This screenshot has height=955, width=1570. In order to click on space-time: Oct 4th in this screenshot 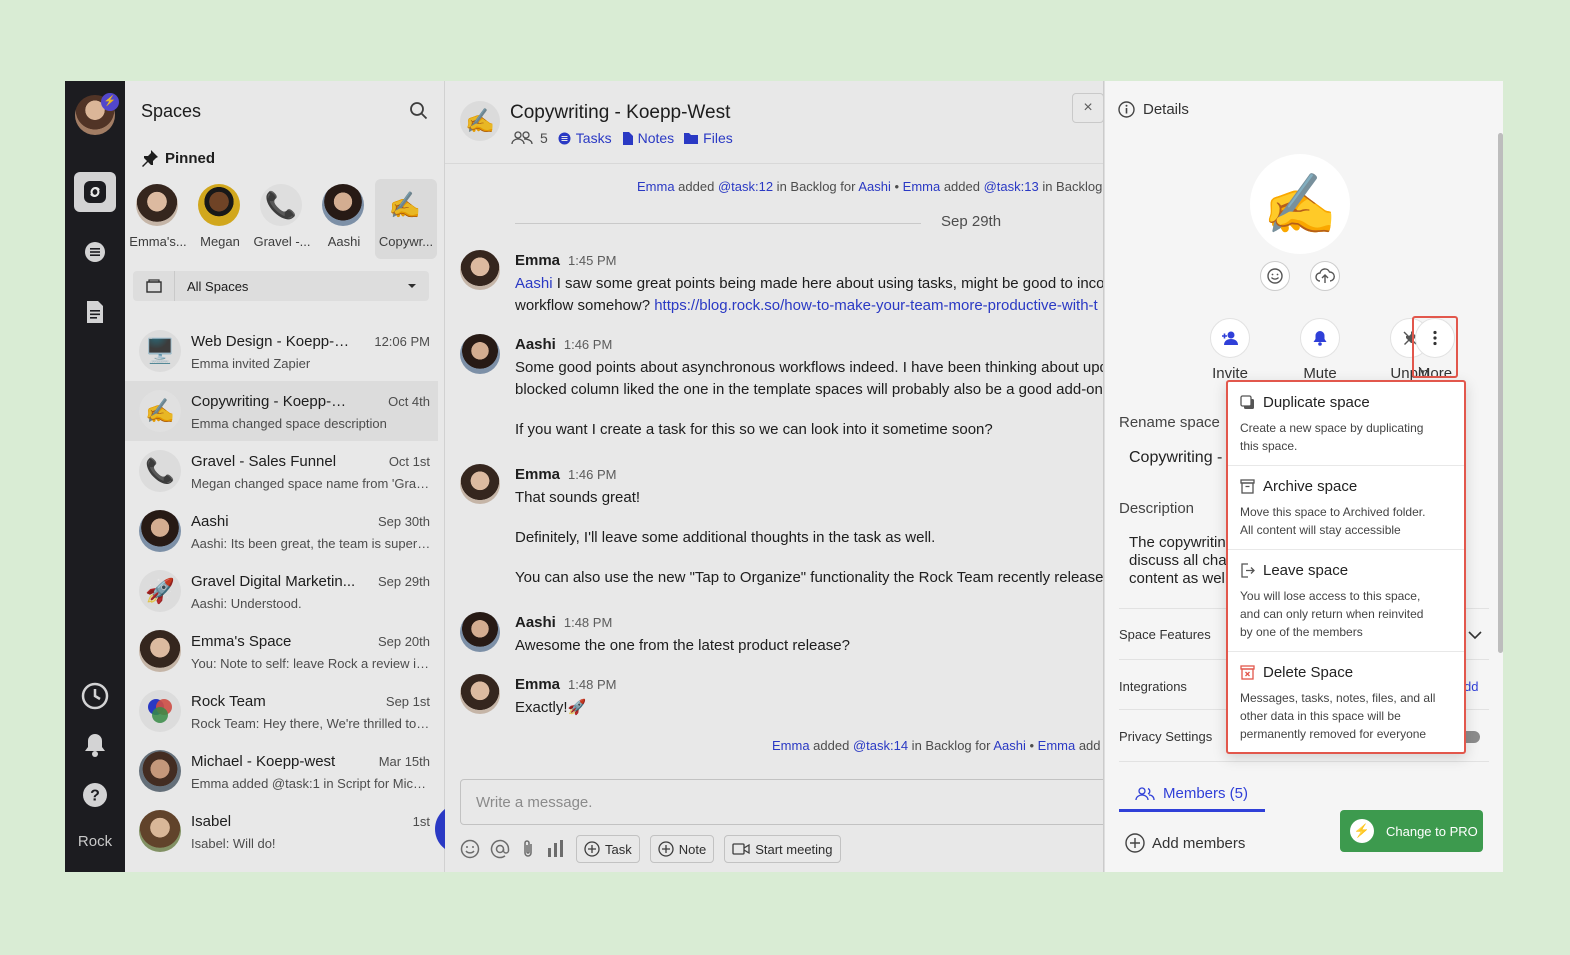, I will do `click(409, 401)`.